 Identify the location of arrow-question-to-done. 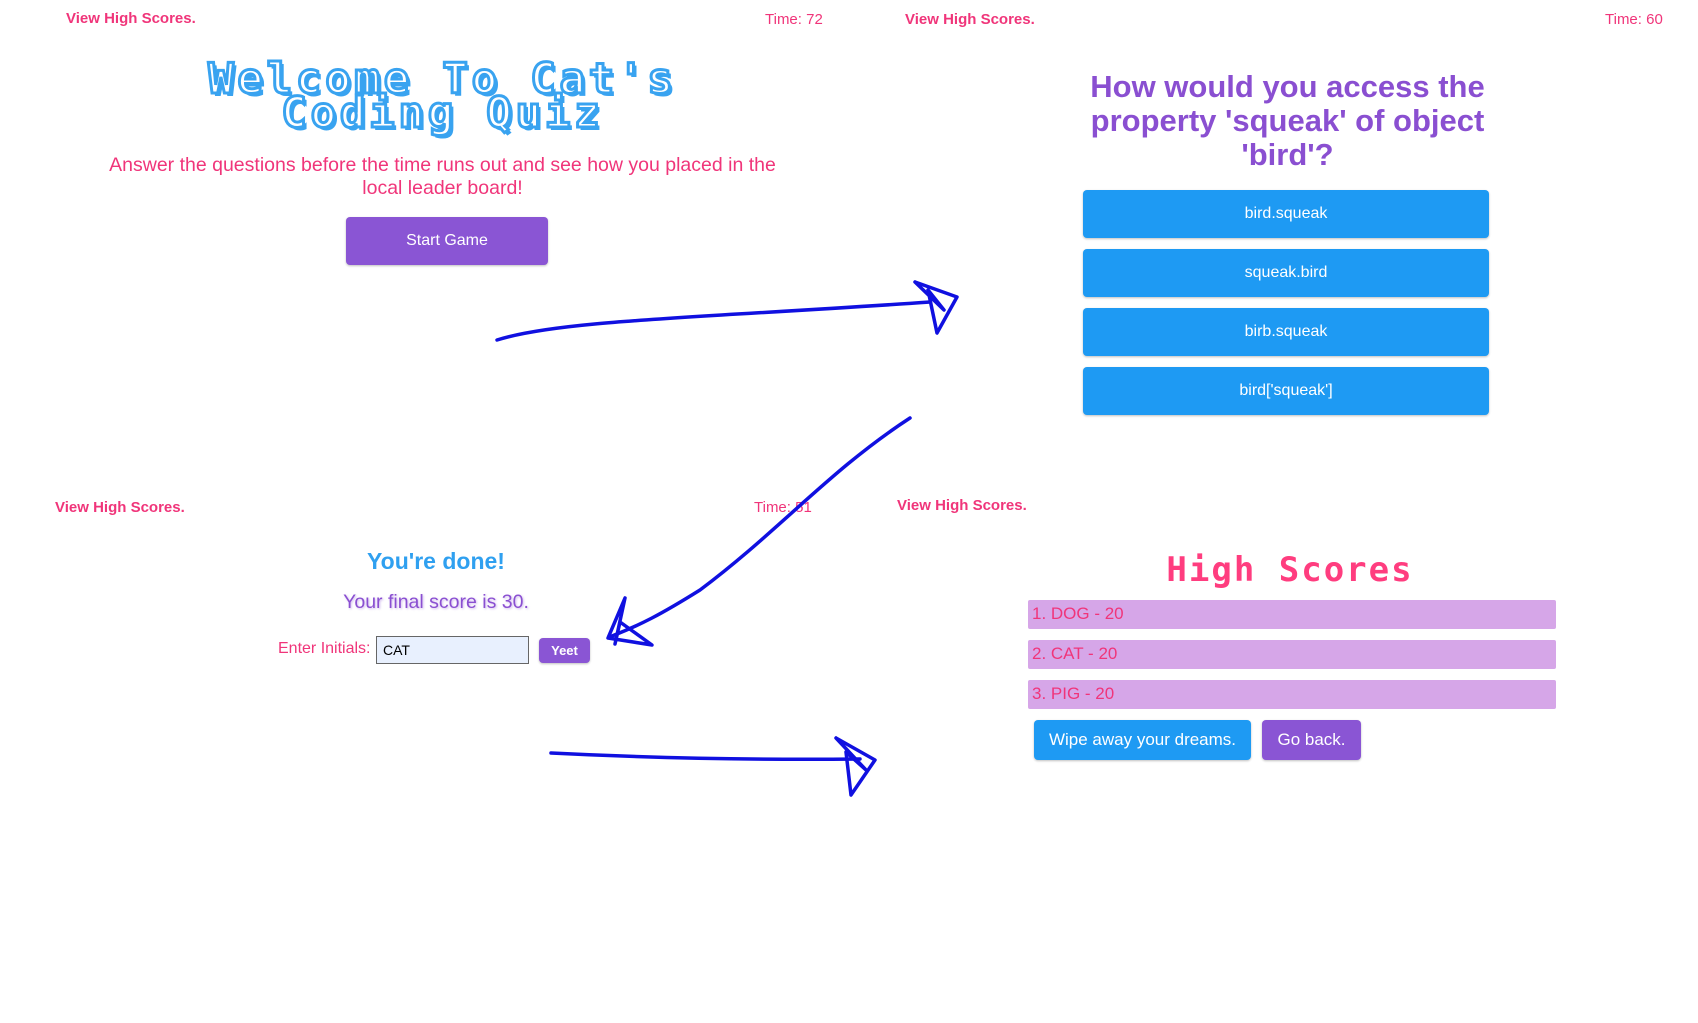
(761, 527).